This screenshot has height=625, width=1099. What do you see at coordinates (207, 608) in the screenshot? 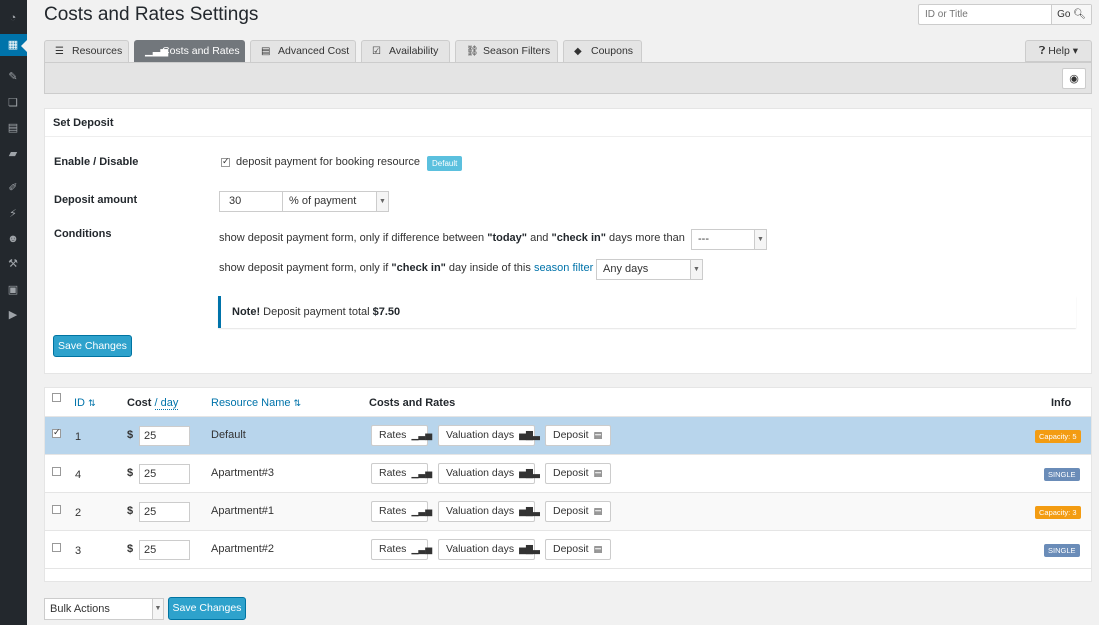
I see `bulk-save-changes-button: Save Changes` at bounding box center [207, 608].